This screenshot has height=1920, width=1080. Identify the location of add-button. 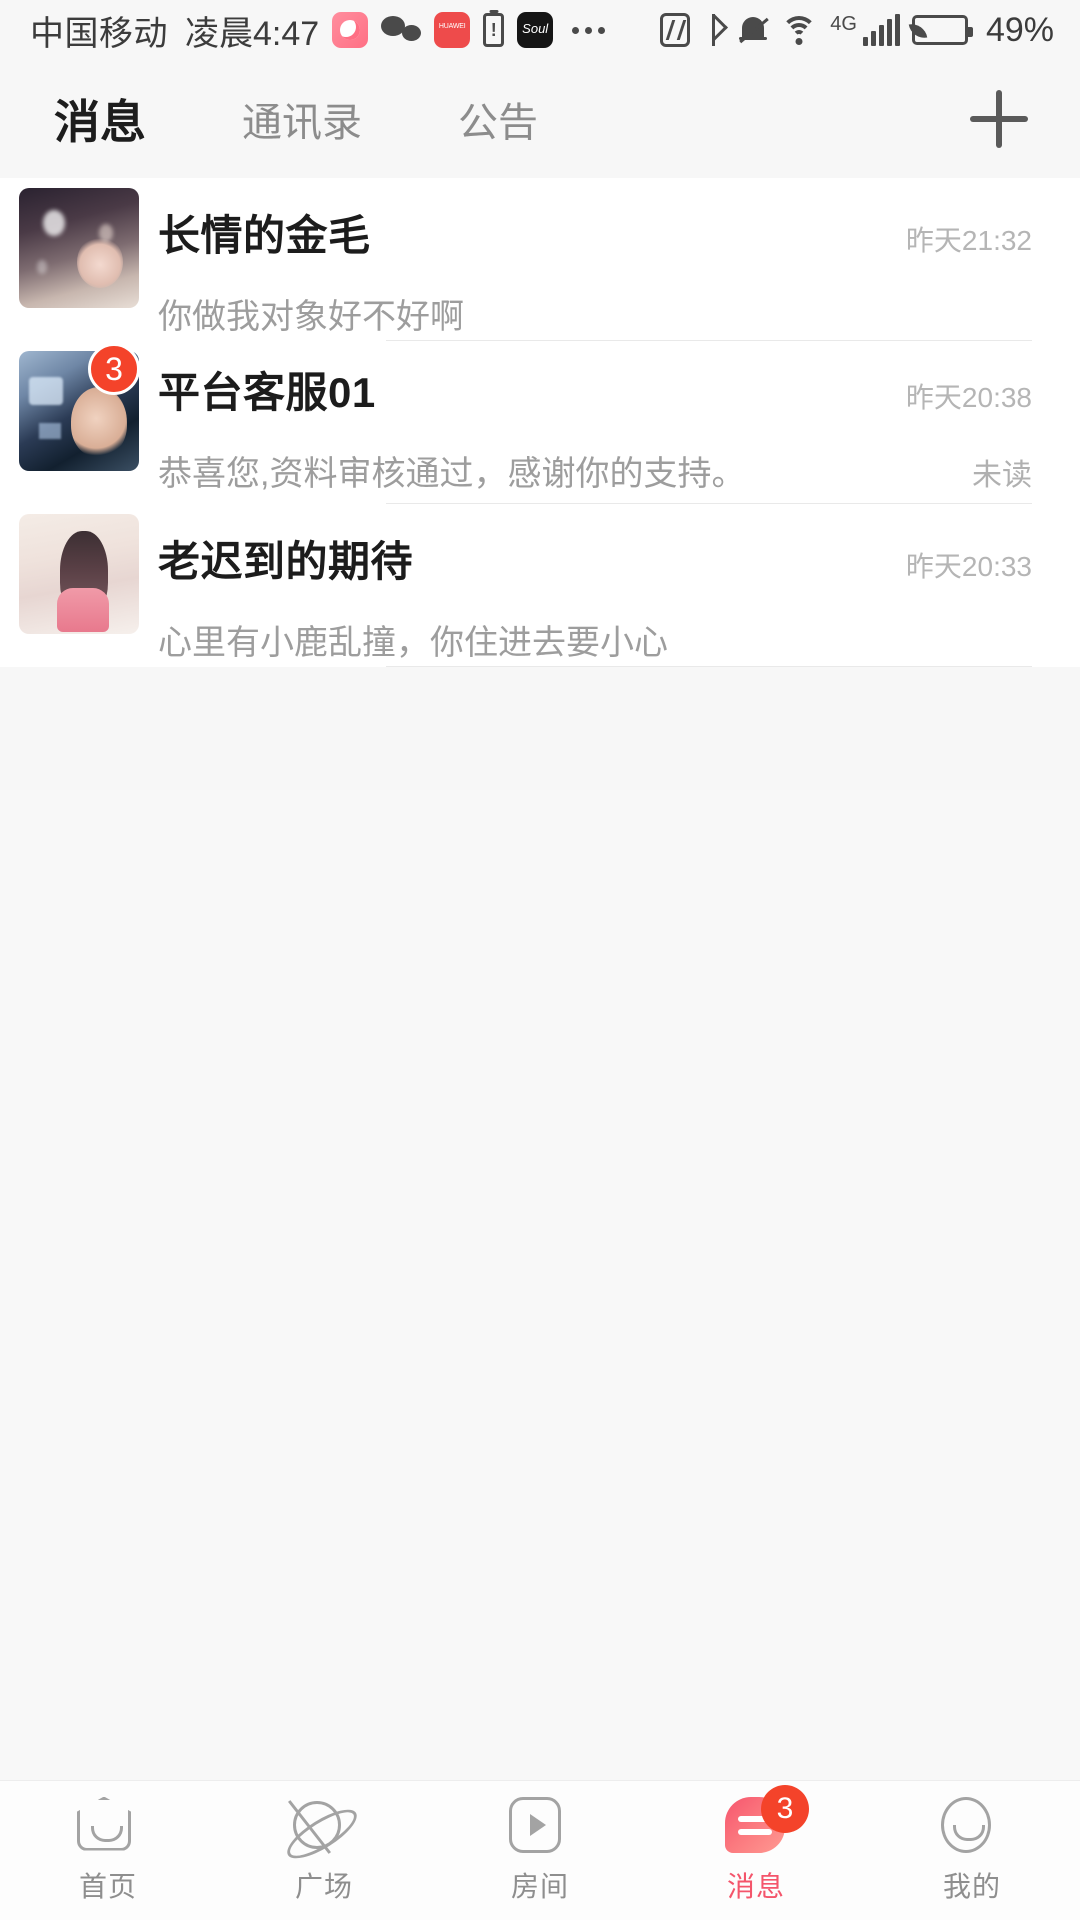
(999, 119).